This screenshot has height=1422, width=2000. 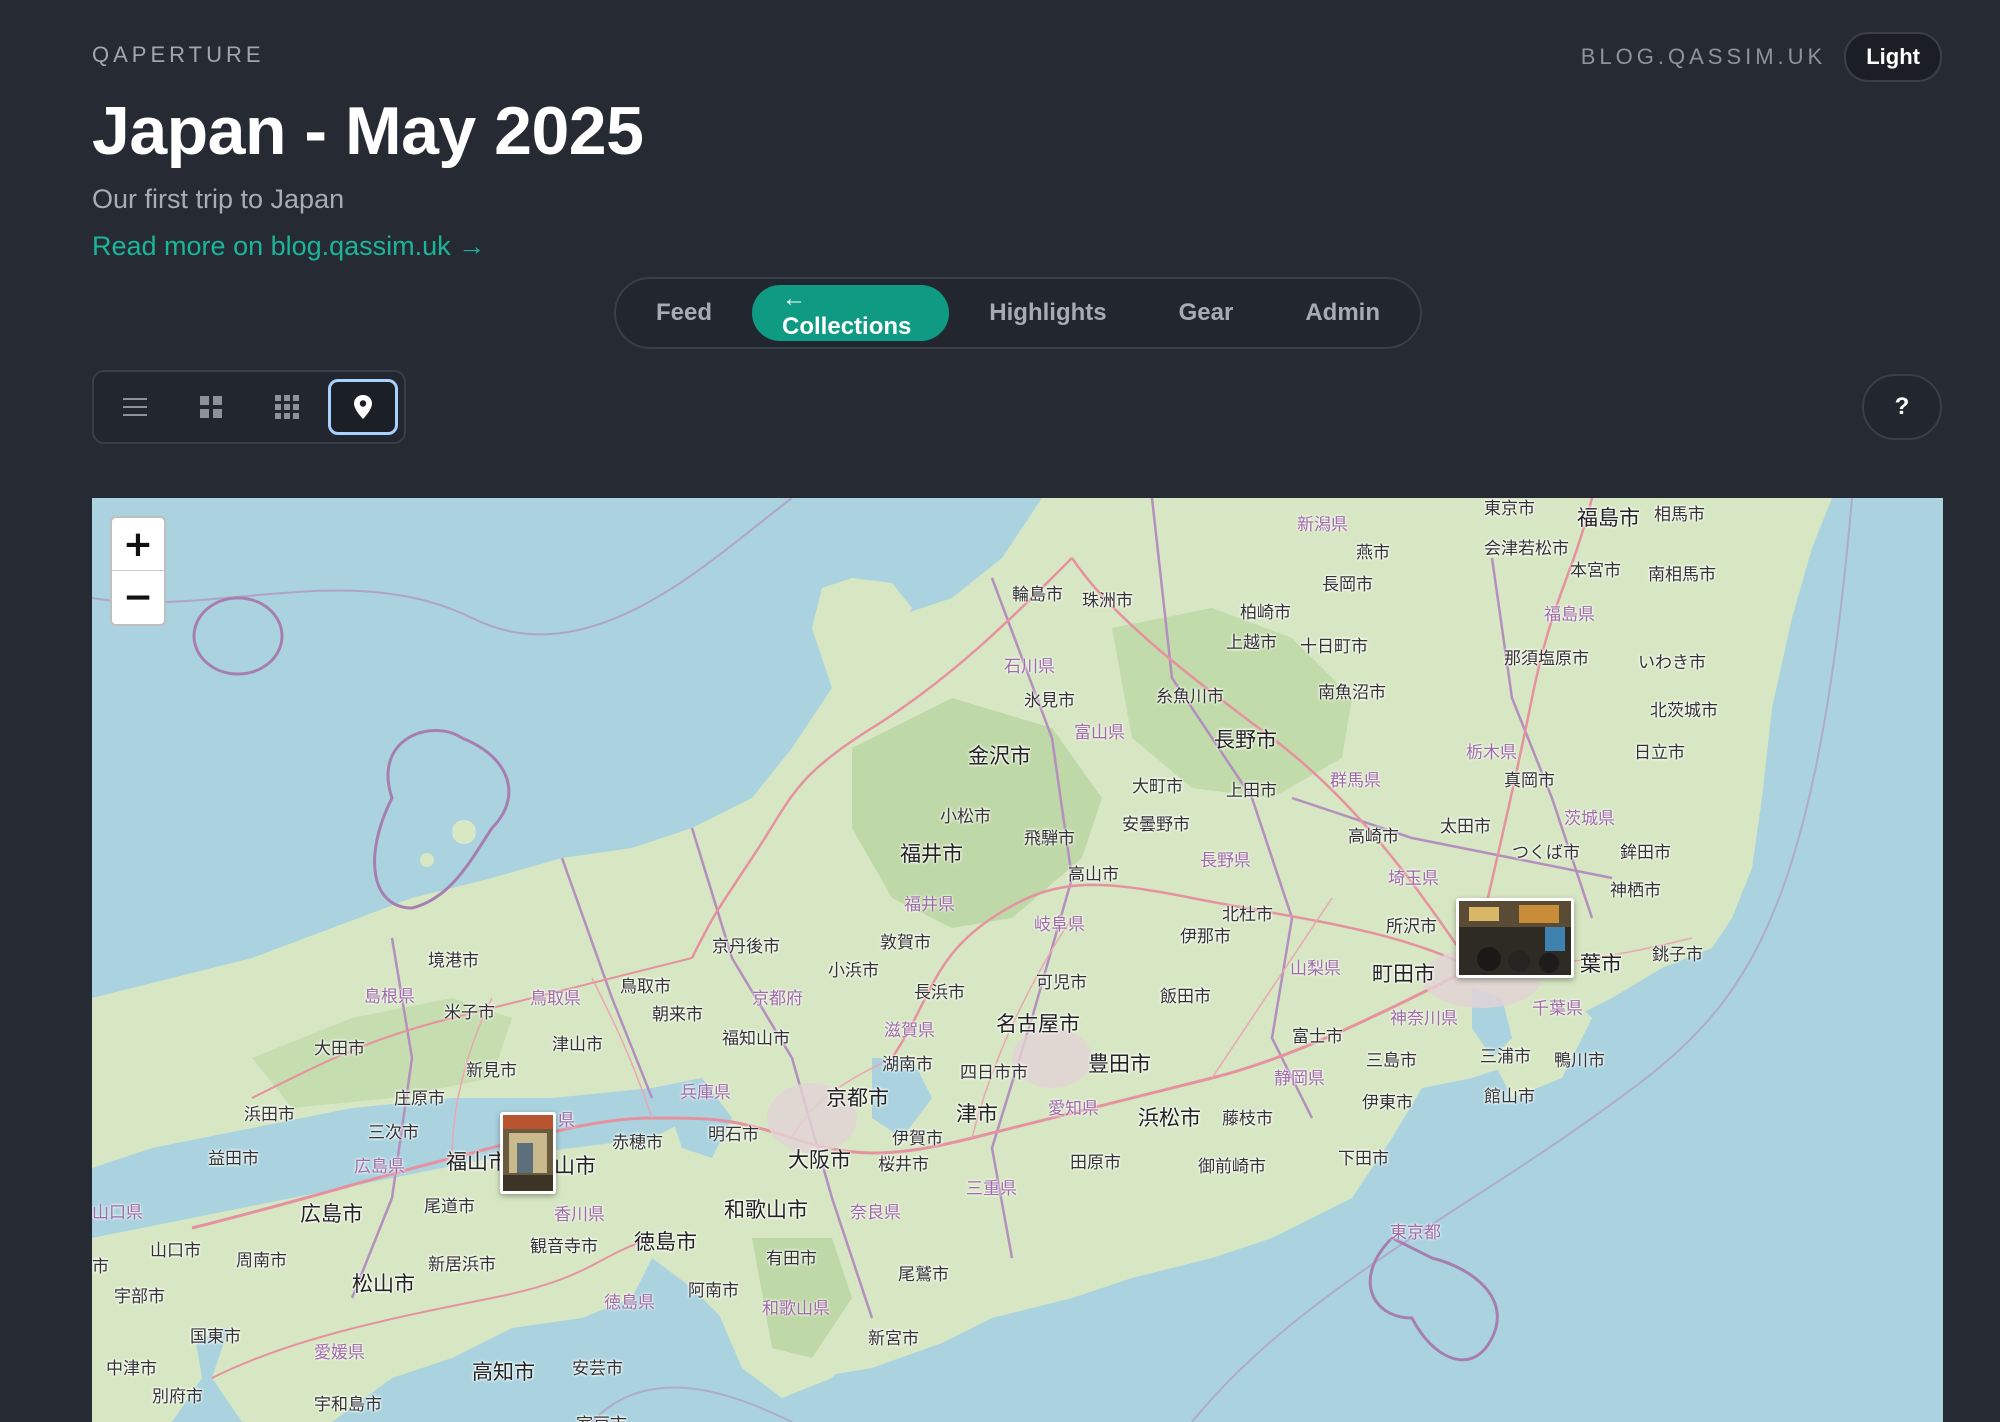 What do you see at coordinates (977, 1114) in the screenshot?
I see `map-label: 津市` at bounding box center [977, 1114].